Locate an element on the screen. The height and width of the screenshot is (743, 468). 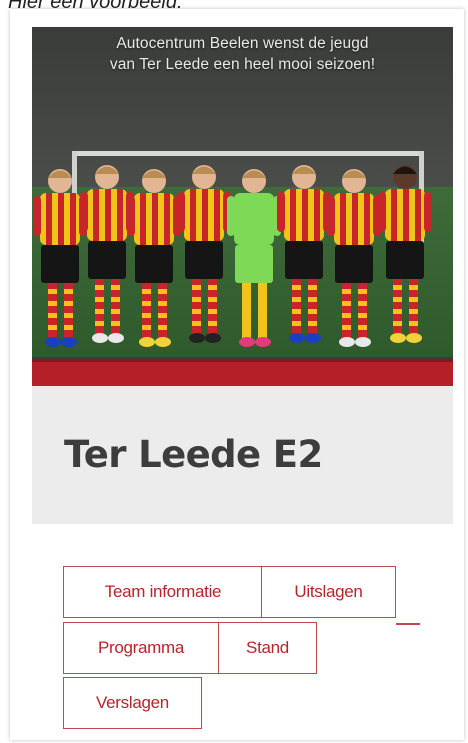
banner-line-1: Autocentrum Beelen wenst de jeugd is located at coordinates (242, 43).